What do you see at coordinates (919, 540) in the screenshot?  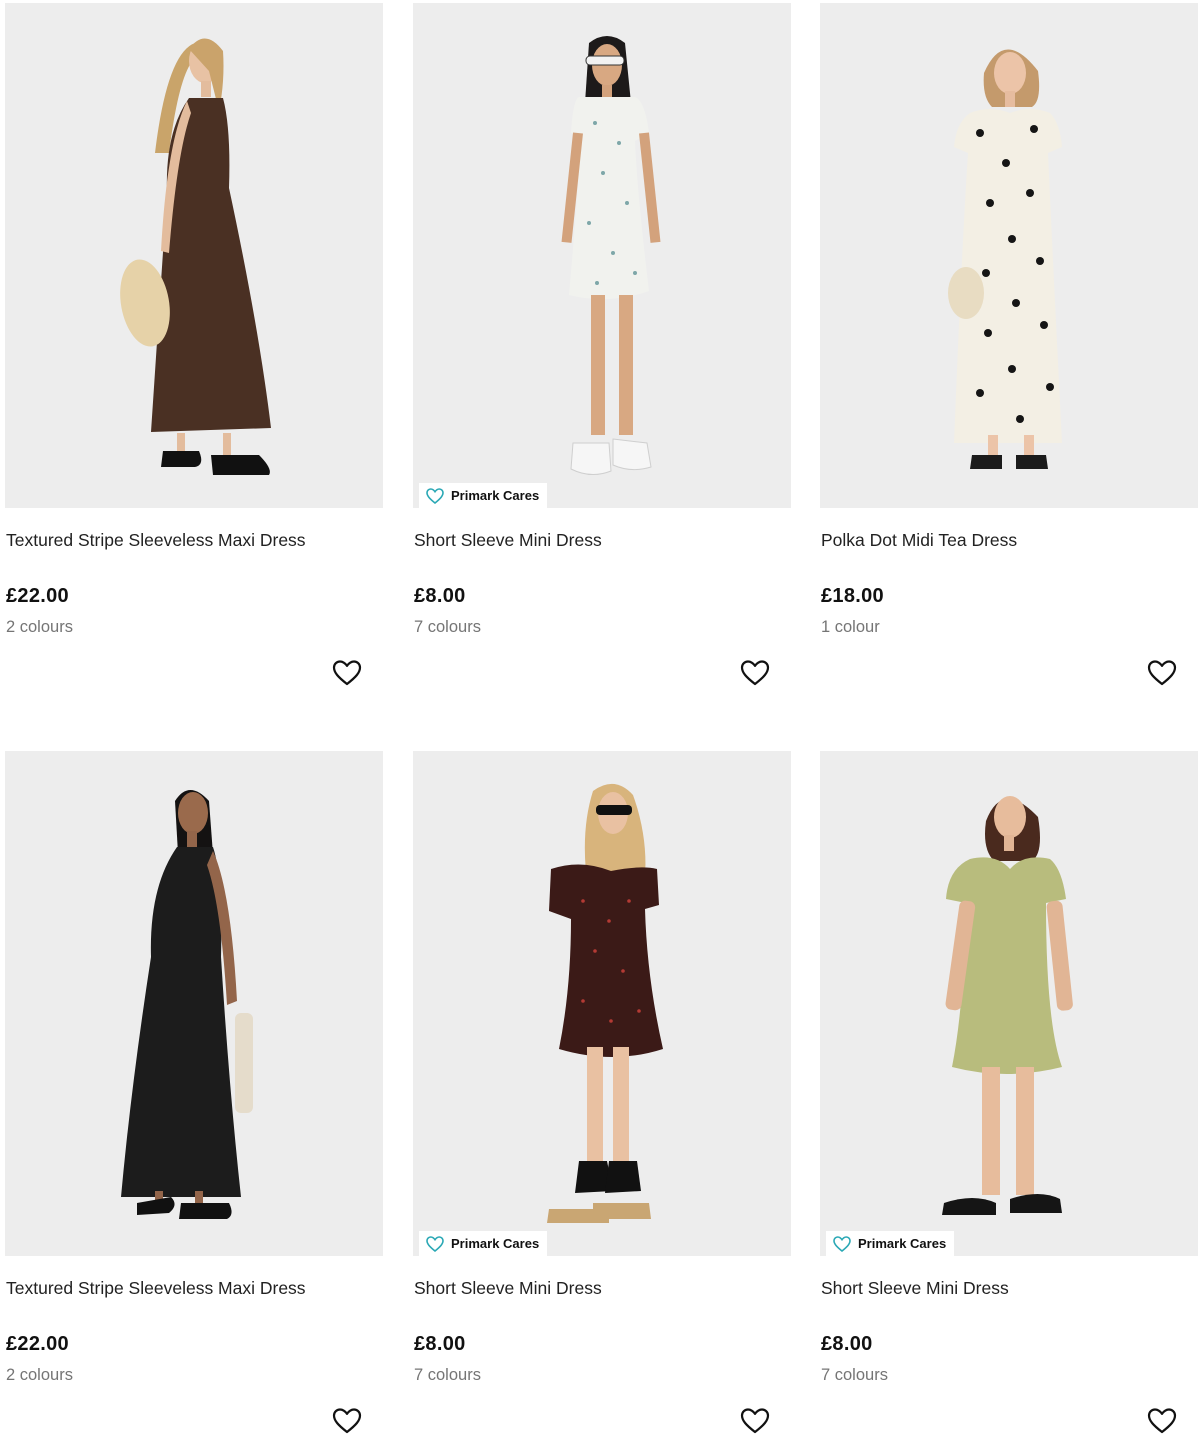 I see `product-title: Polka Dot Midi Tea Dress` at bounding box center [919, 540].